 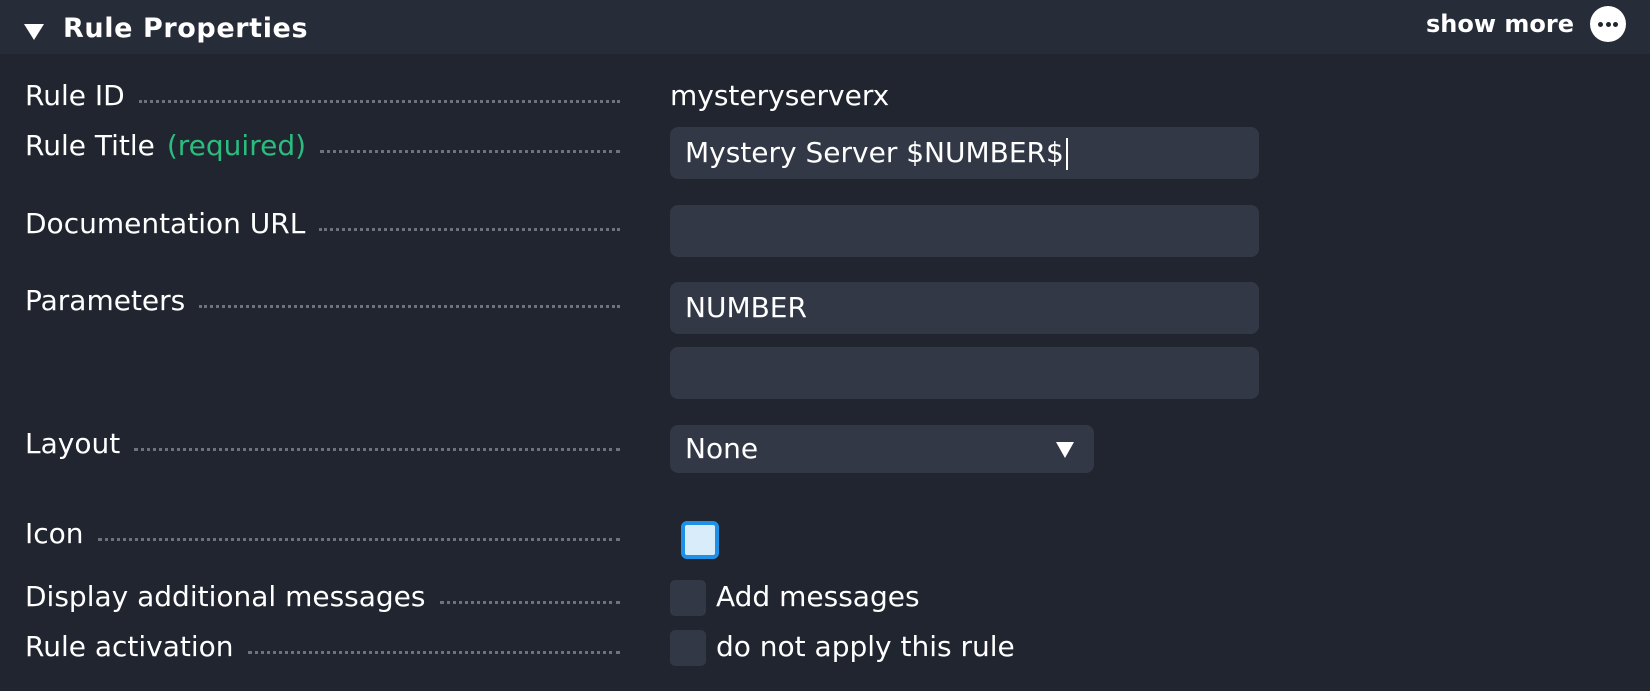 What do you see at coordinates (186, 28) in the screenshot?
I see `section-title: Rule Properties` at bounding box center [186, 28].